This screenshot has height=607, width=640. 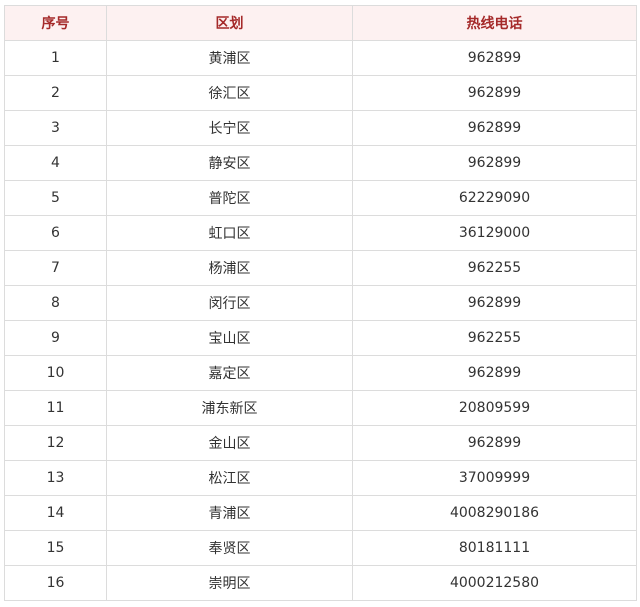 I want to click on table-row: 8 闵行区 962899, so click(x=320, y=303).